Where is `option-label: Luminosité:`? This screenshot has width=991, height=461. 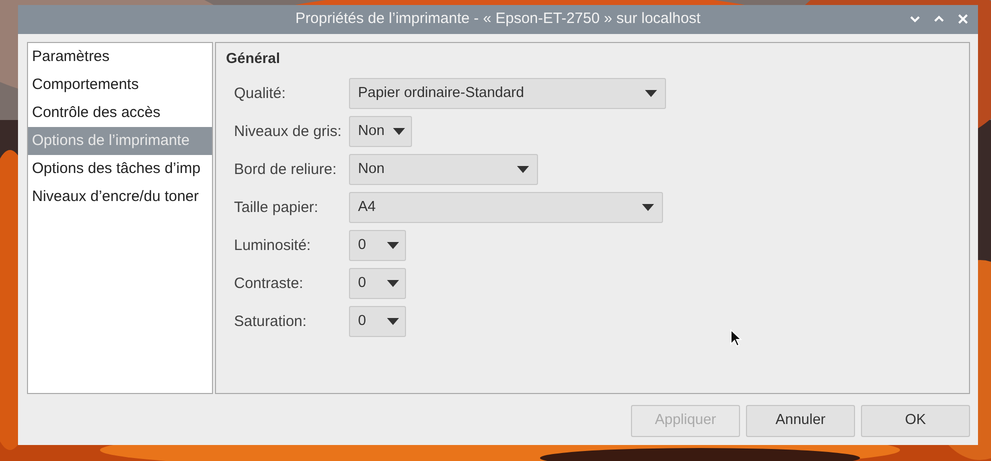 option-label: Luminosité: is located at coordinates (272, 246).